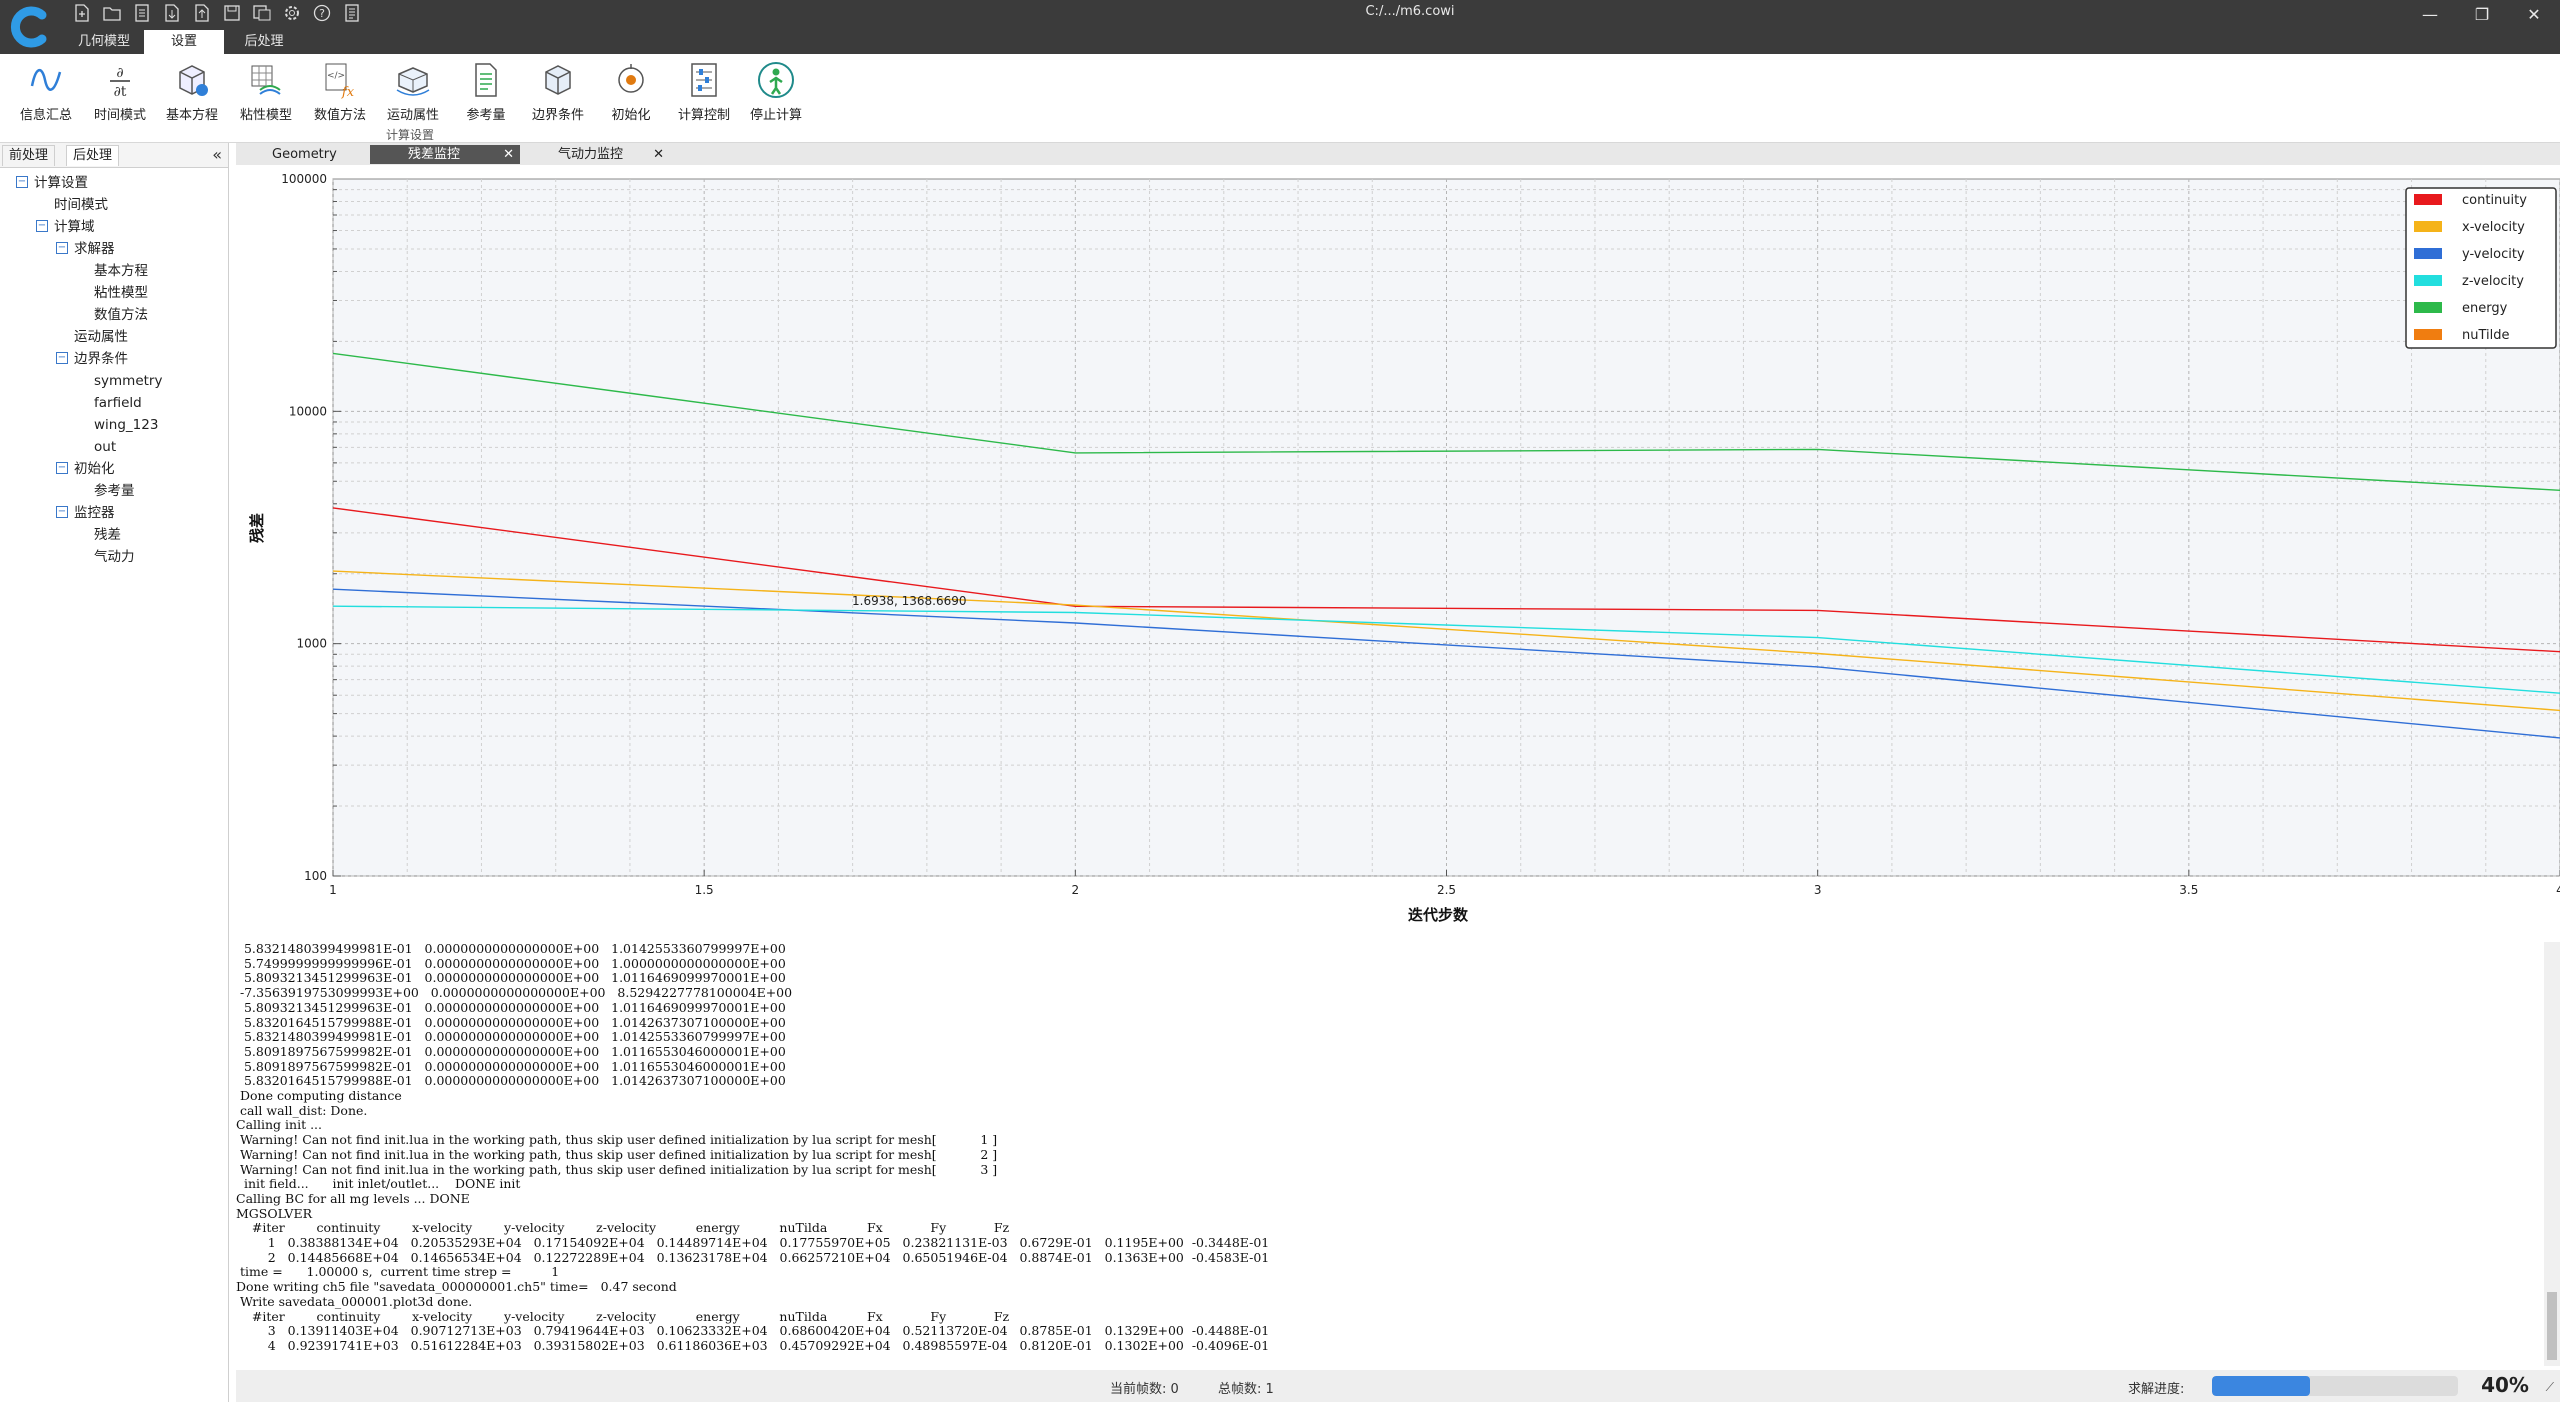  Describe the element at coordinates (142, 13) in the screenshot. I see `open-project-icon` at that location.